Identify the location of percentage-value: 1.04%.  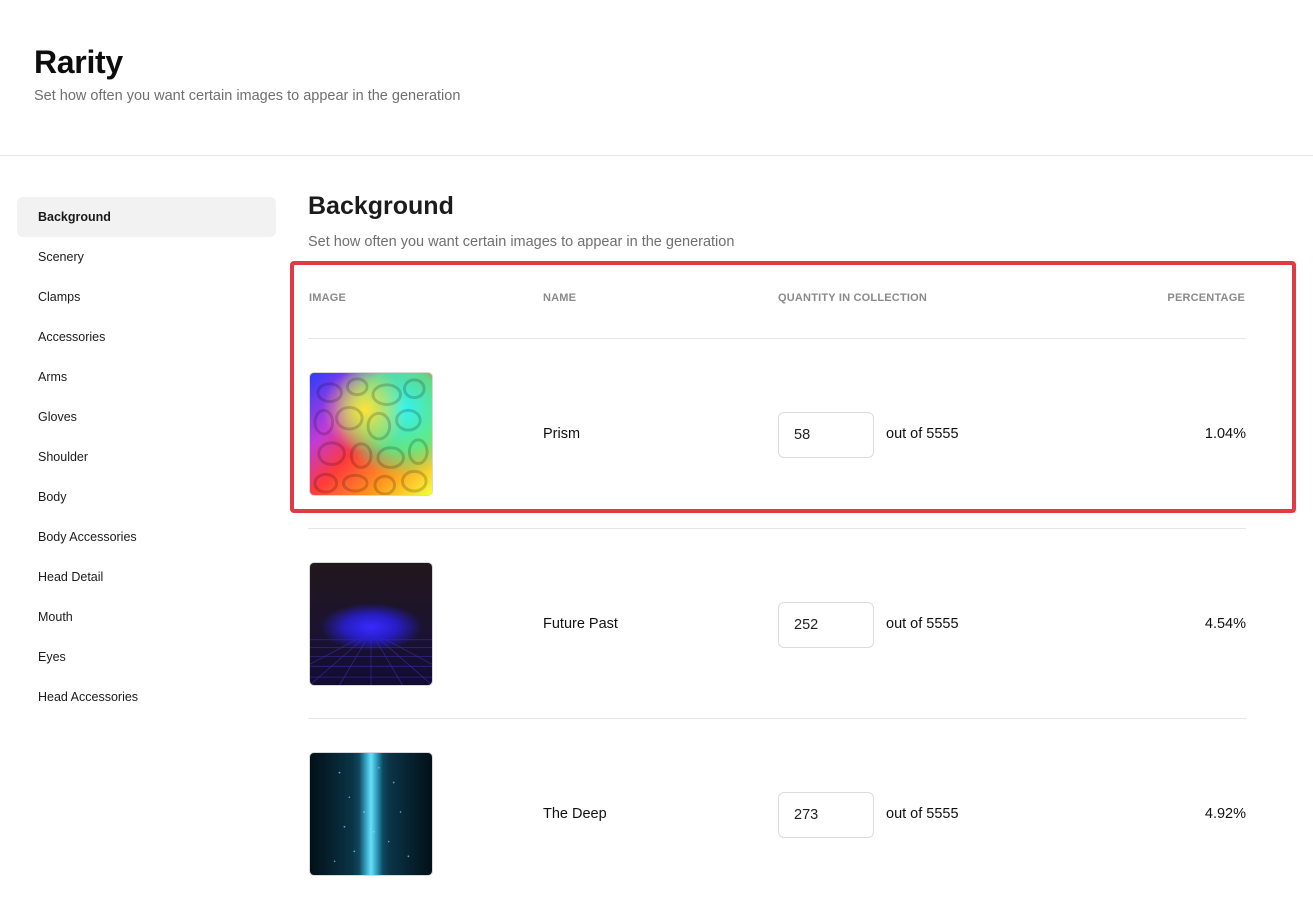
(1225, 434).